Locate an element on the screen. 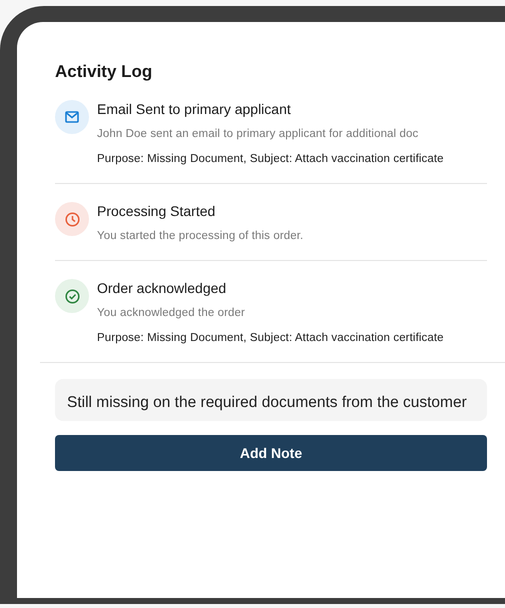 The height and width of the screenshot is (608, 505). section-title: Activity Log is located at coordinates (104, 72).